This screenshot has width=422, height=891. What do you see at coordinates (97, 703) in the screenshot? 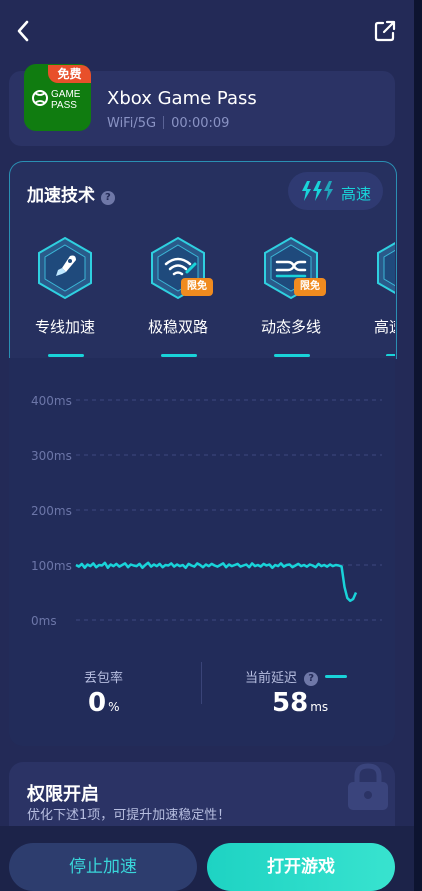
I see `packet-loss-number: 0` at bounding box center [97, 703].